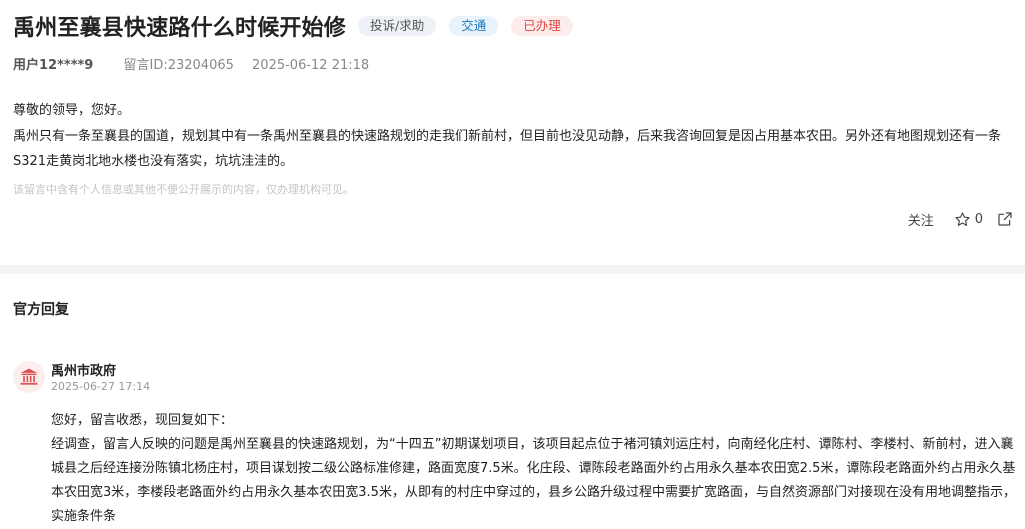  What do you see at coordinates (183, 189) in the screenshot?
I see `privacy-note: 该留言中含有个人信息或其他不便公开展示的内容，仅办理机构可见。` at bounding box center [183, 189].